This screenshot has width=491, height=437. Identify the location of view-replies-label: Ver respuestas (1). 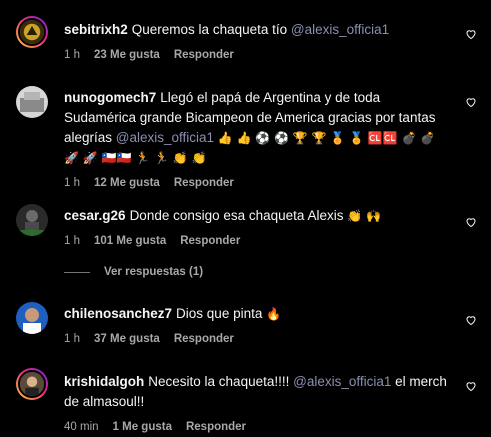
(154, 272).